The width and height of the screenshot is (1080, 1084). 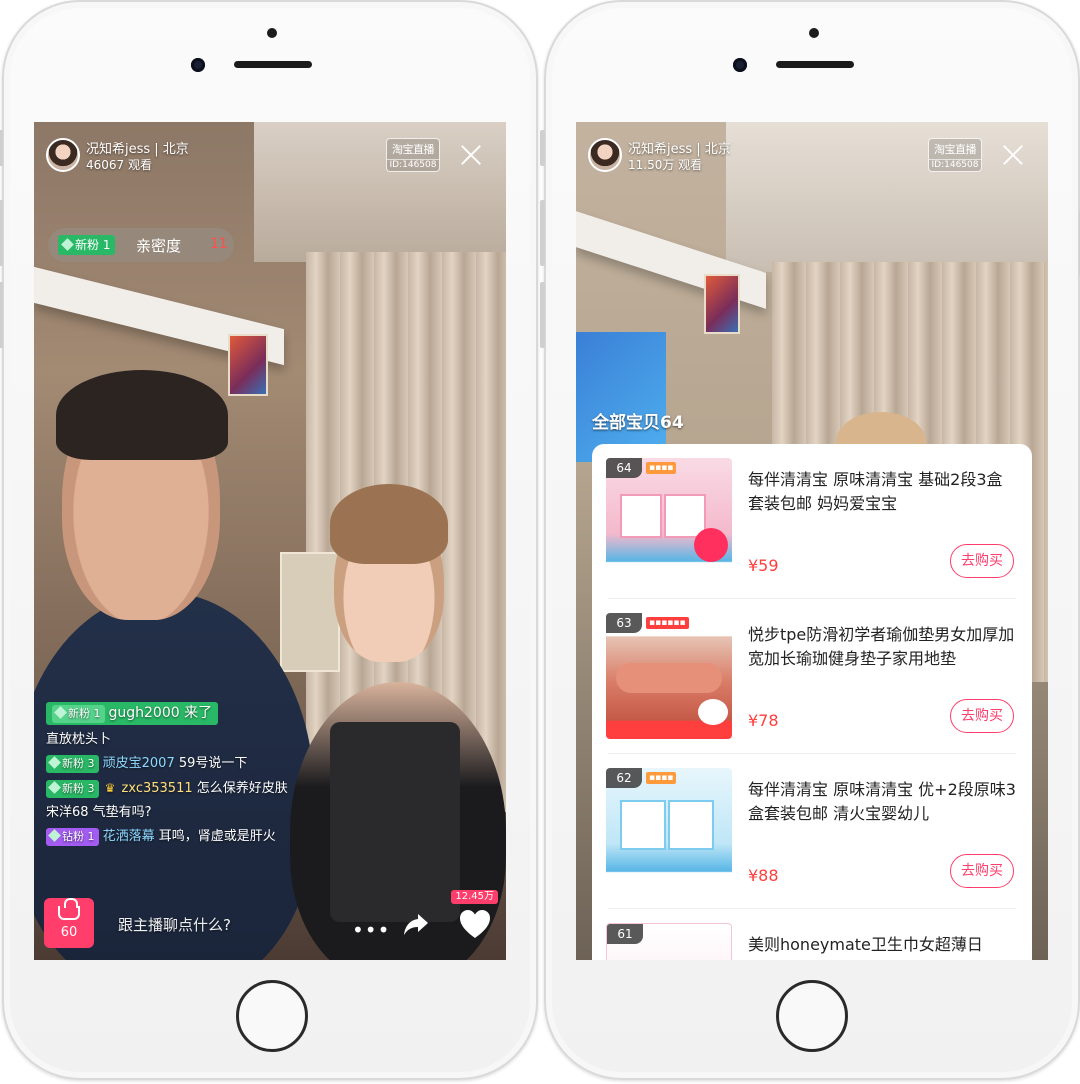 I want to click on intimacy-value: 11, so click(x=219, y=244).